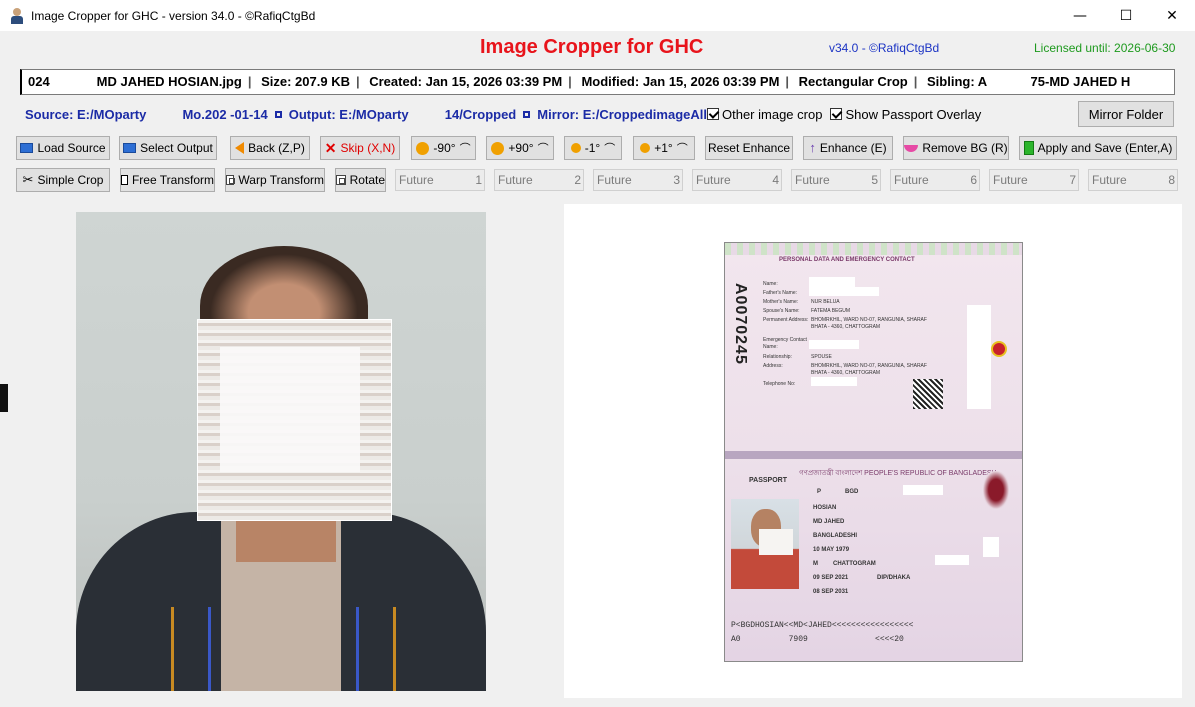 This screenshot has height=707, width=1195. Describe the element at coordinates (124, 180) in the screenshot. I see `square-icon` at that location.